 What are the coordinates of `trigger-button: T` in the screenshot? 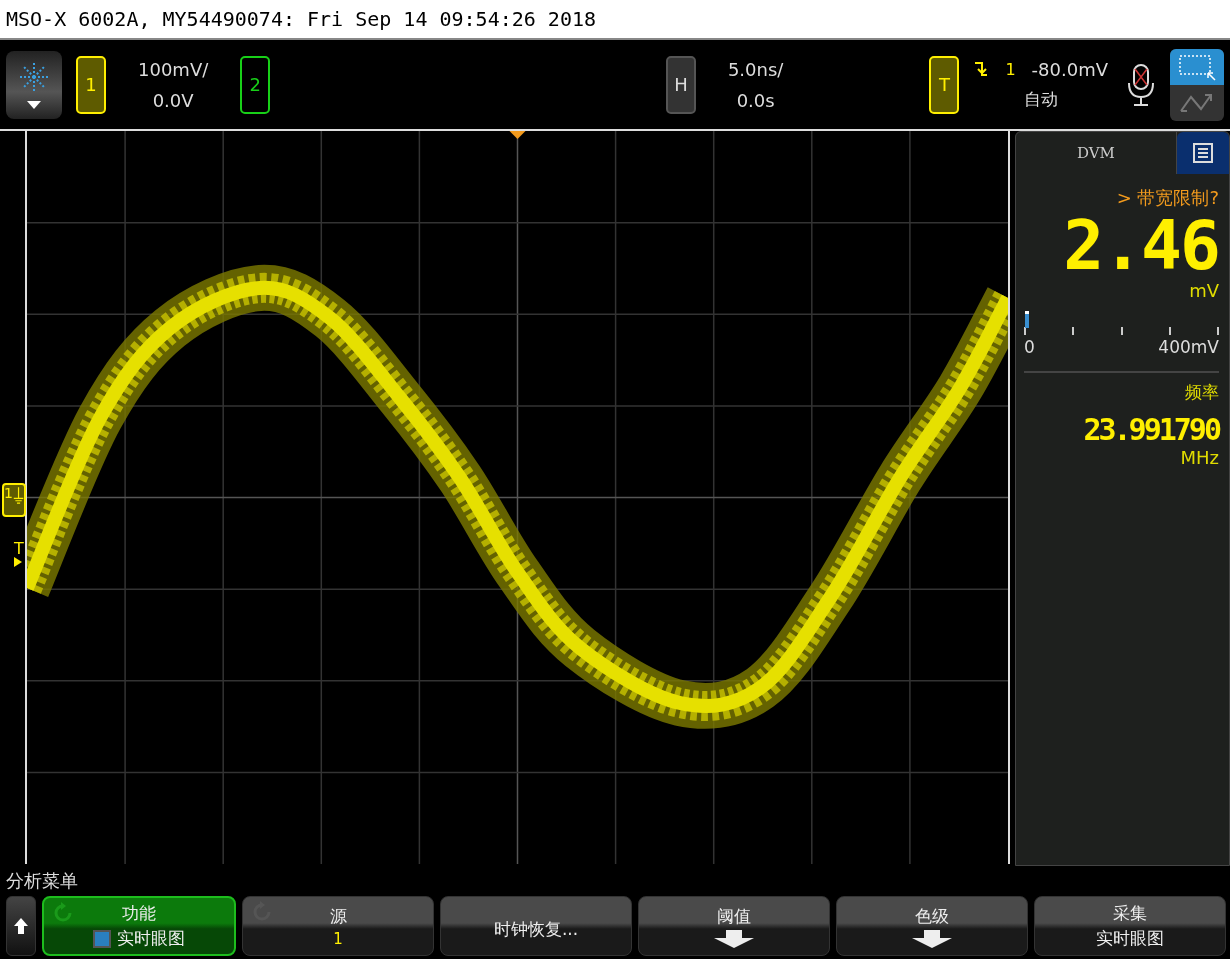 It's located at (944, 84).